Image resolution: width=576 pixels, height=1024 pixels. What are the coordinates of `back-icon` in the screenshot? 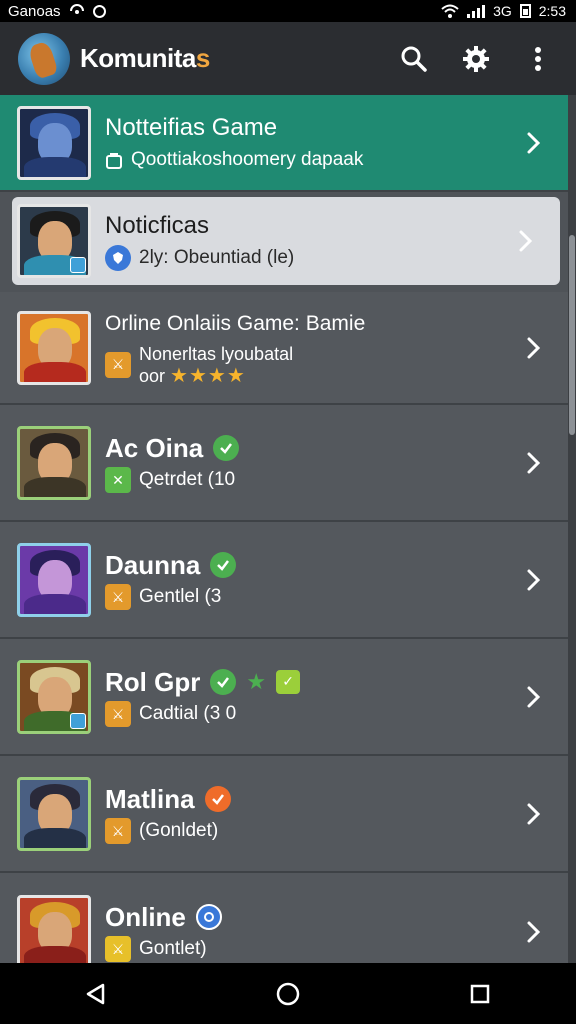 It's located at (95, 993).